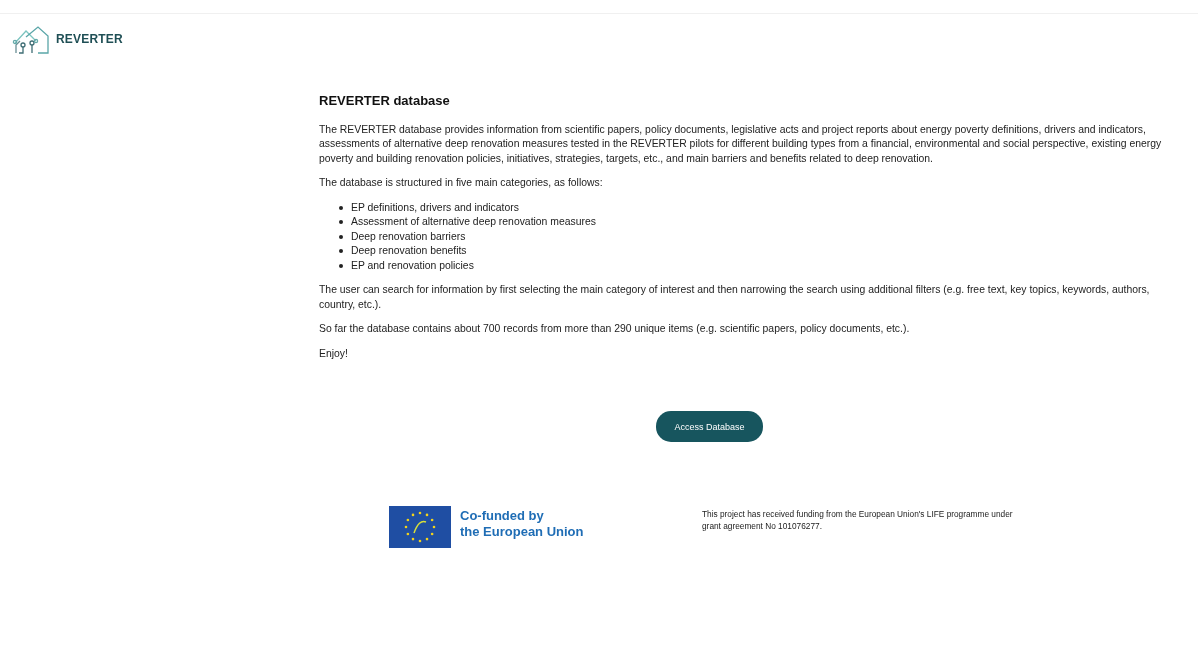  I want to click on brand-name: REVERTER, so click(89, 39).